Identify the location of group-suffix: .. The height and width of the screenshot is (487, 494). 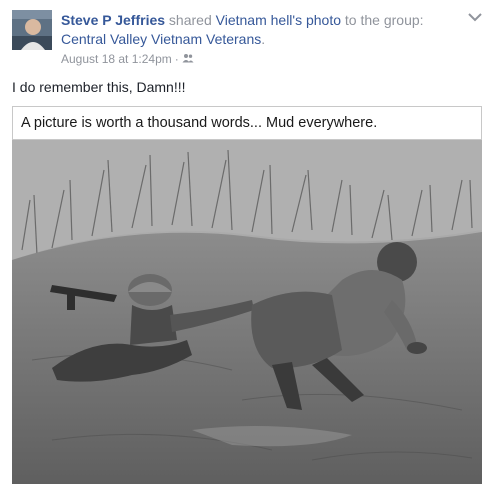
(263, 39).